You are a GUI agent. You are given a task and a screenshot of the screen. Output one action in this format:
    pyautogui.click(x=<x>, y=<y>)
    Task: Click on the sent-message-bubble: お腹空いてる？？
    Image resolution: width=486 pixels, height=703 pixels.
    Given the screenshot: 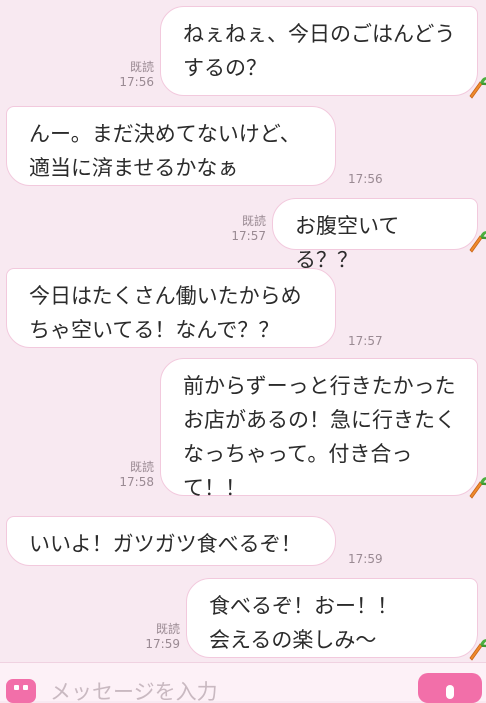 What is the action you would take?
    pyautogui.click(x=375, y=235)
    